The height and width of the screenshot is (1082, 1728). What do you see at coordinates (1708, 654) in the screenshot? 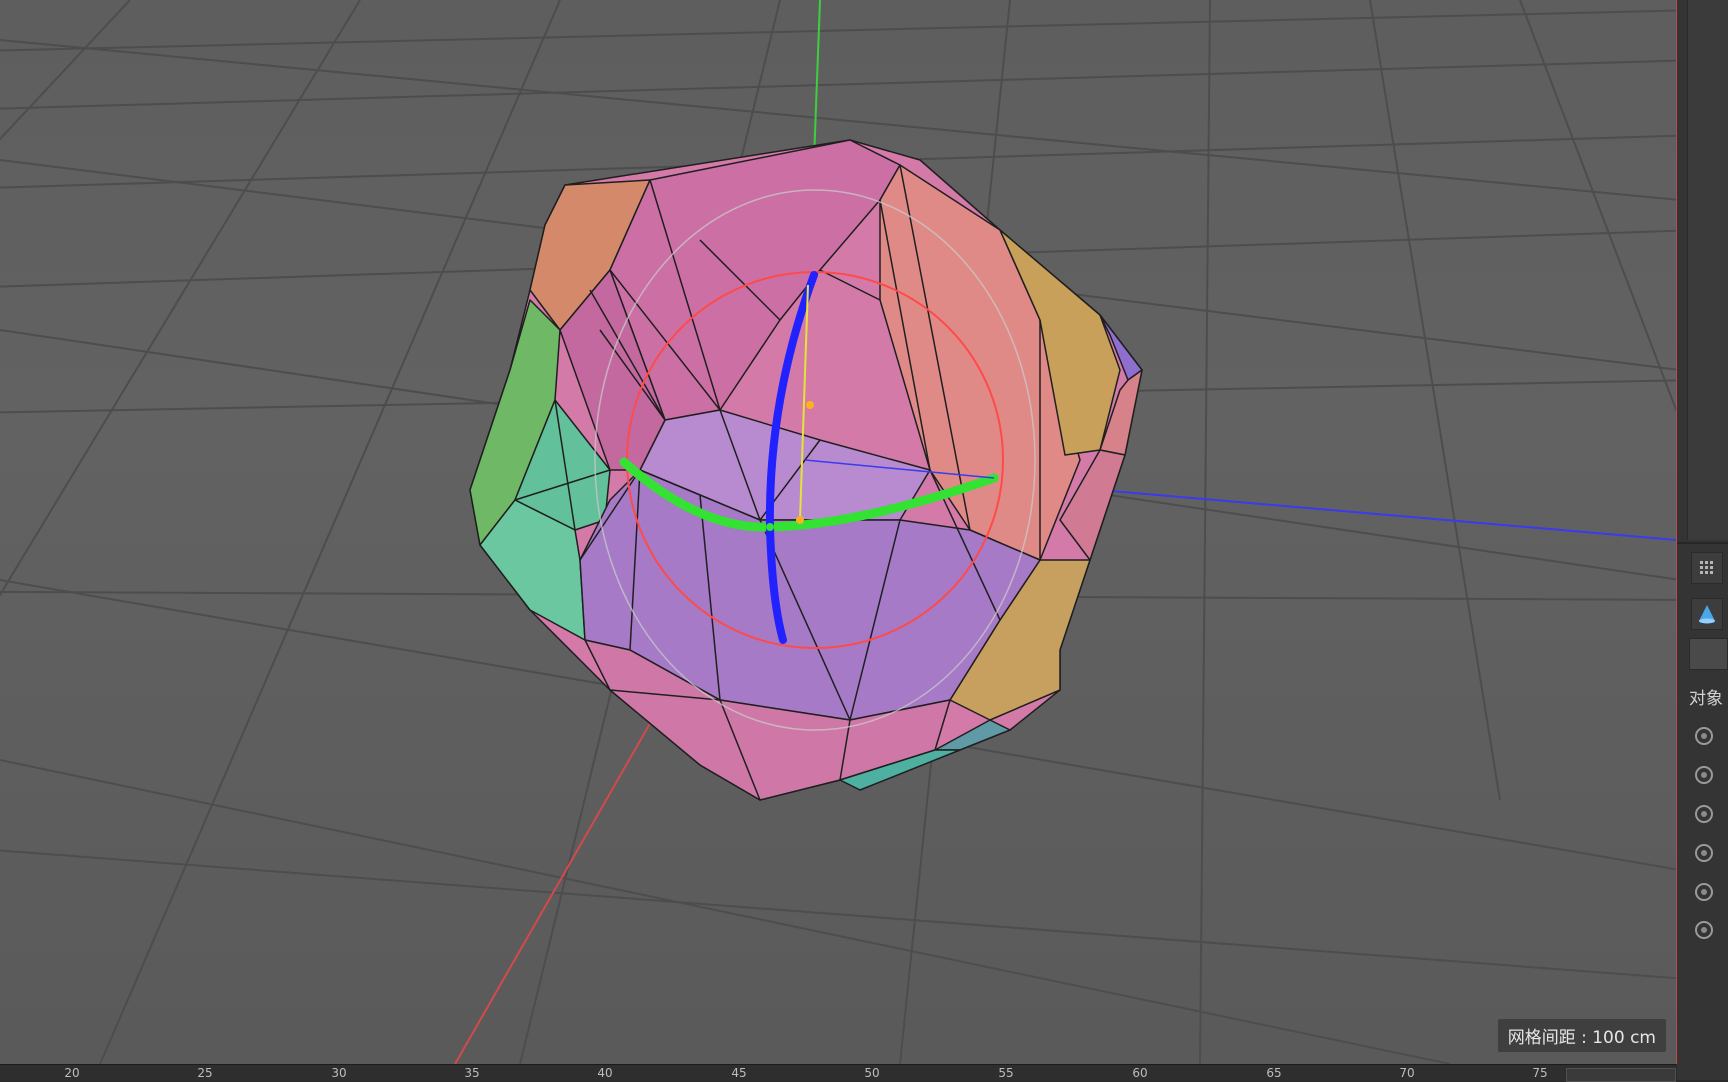
I see `side-panel-field` at bounding box center [1708, 654].